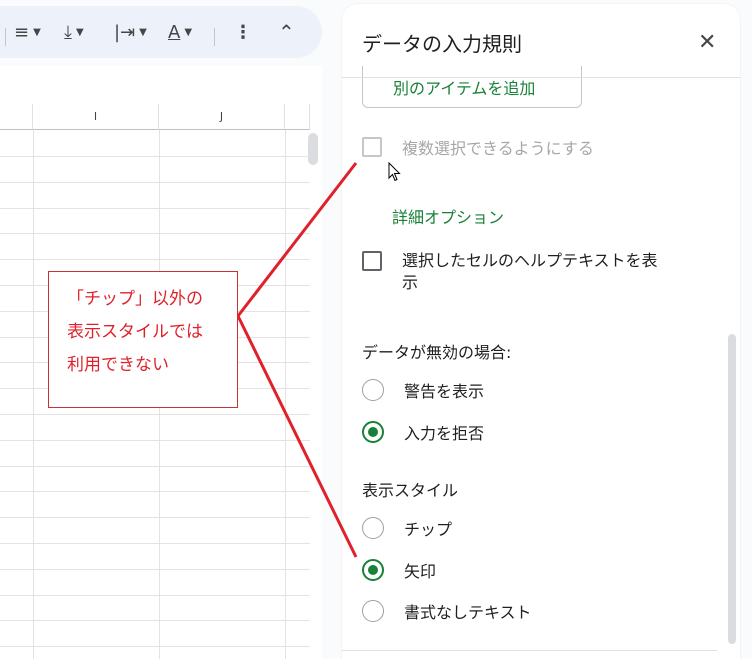  What do you see at coordinates (541, 77) in the screenshot?
I see `header-divider` at bounding box center [541, 77].